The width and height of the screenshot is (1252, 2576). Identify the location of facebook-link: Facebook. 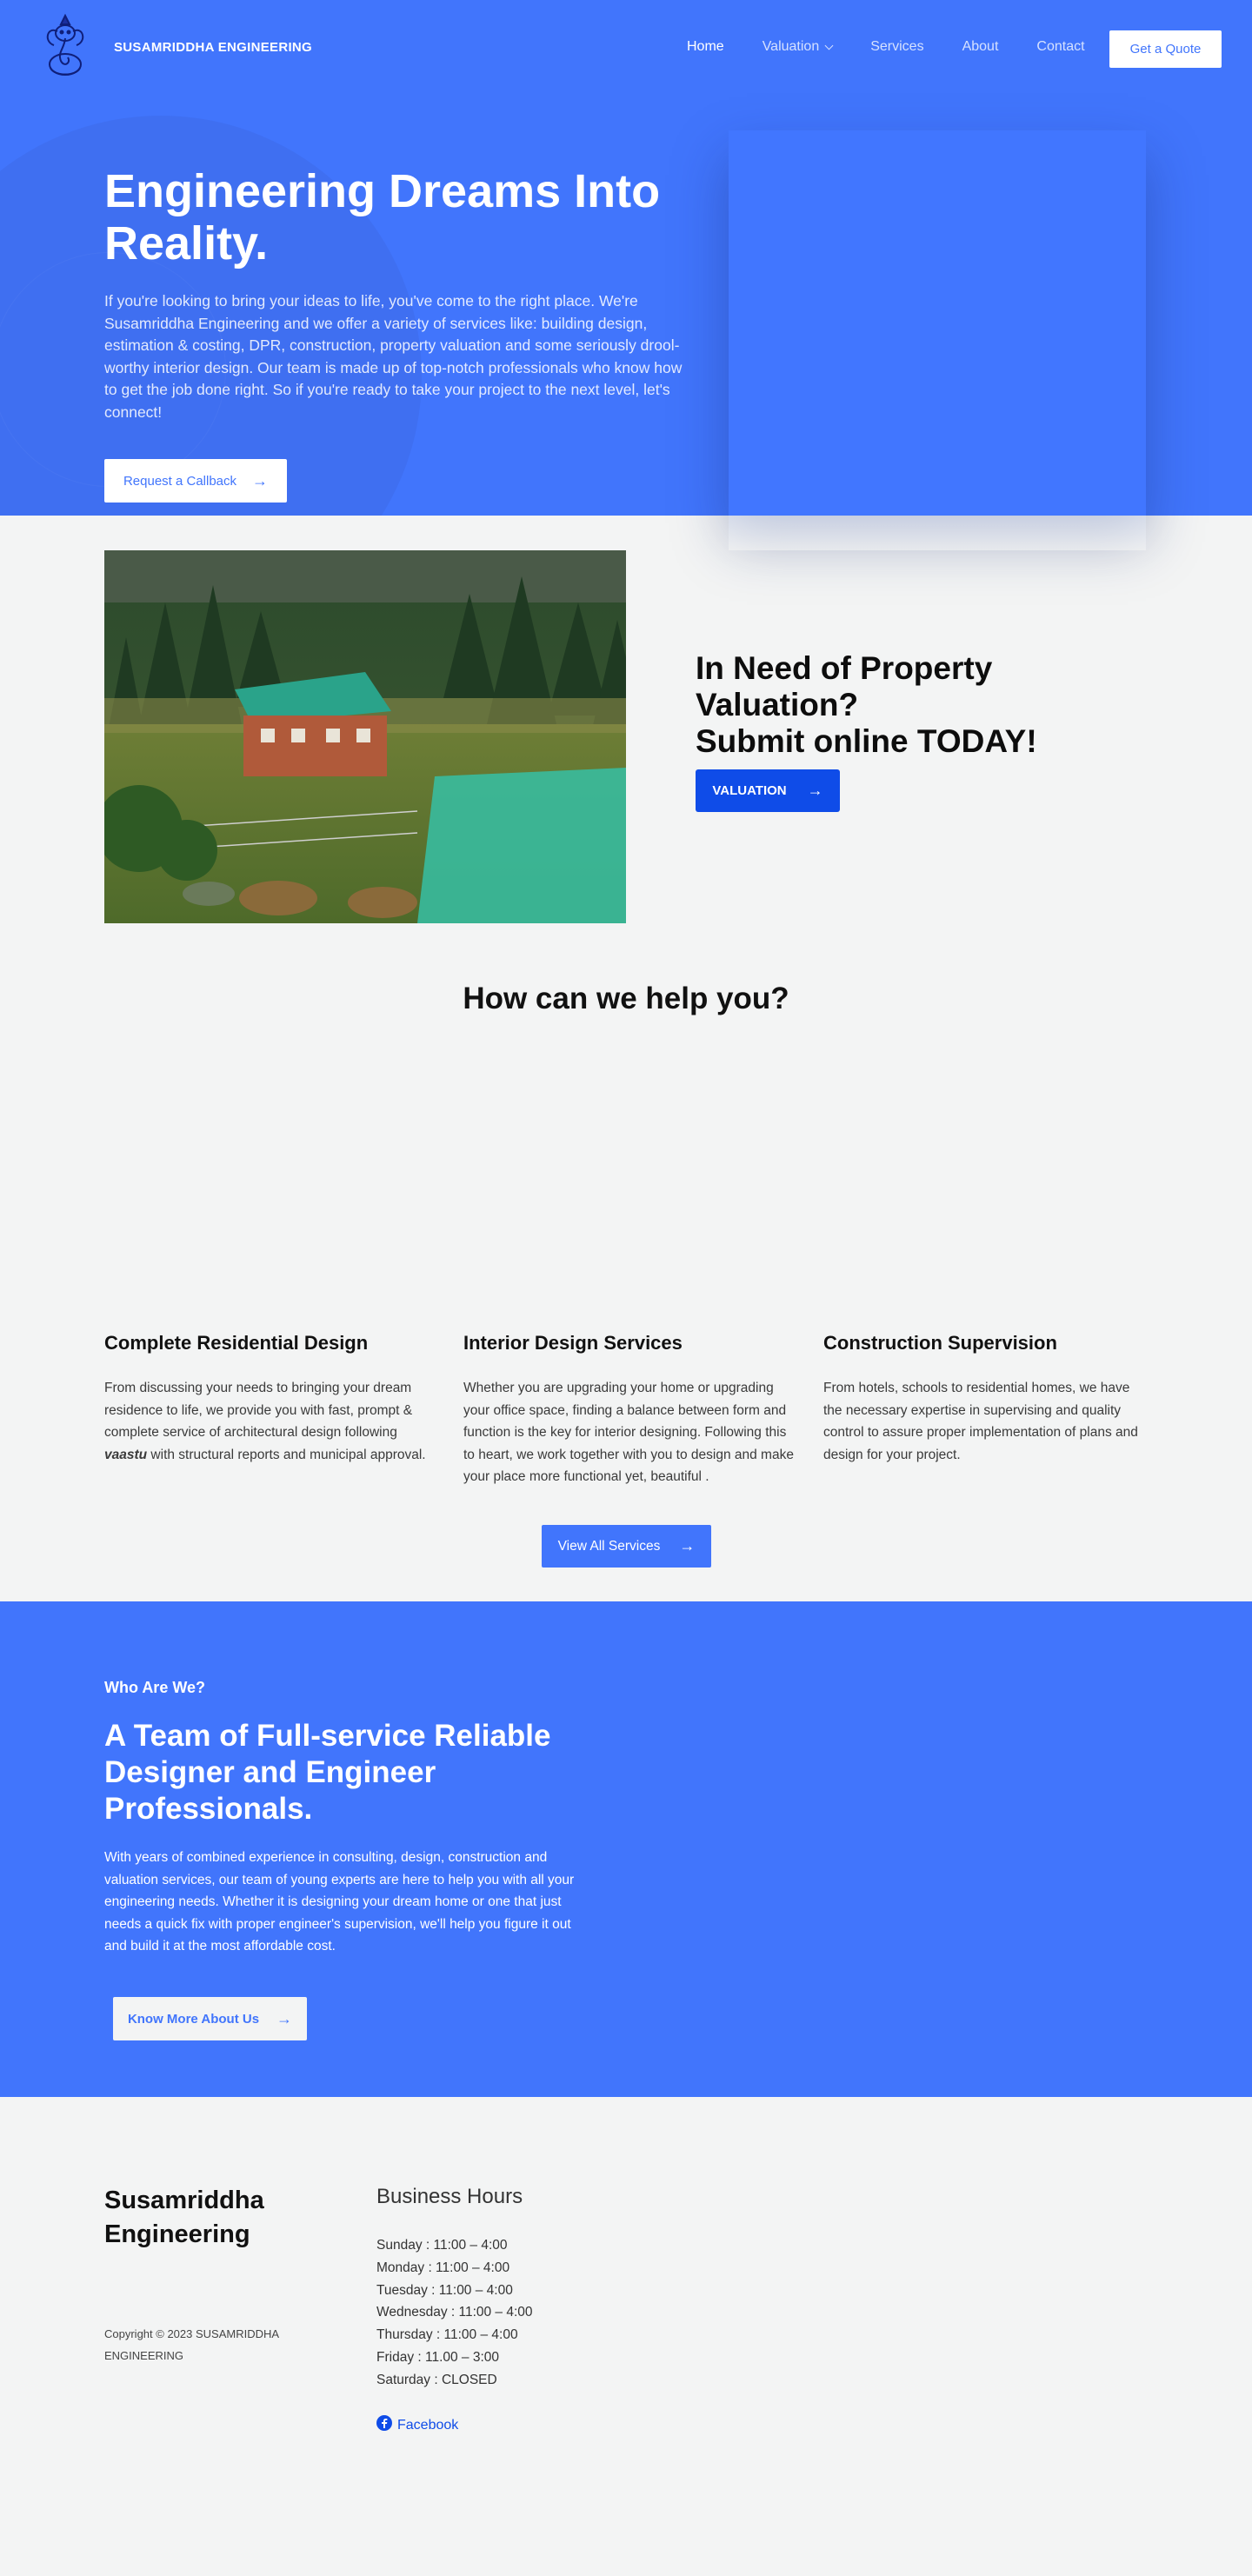
(417, 2425).